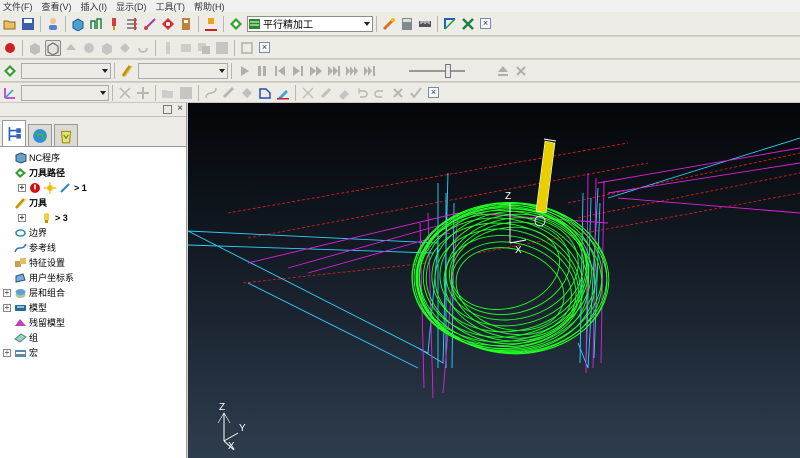 The image size is (800, 458). Describe the element at coordinates (172, 6) in the screenshot. I see `menu-tools: 工具(T)` at that location.